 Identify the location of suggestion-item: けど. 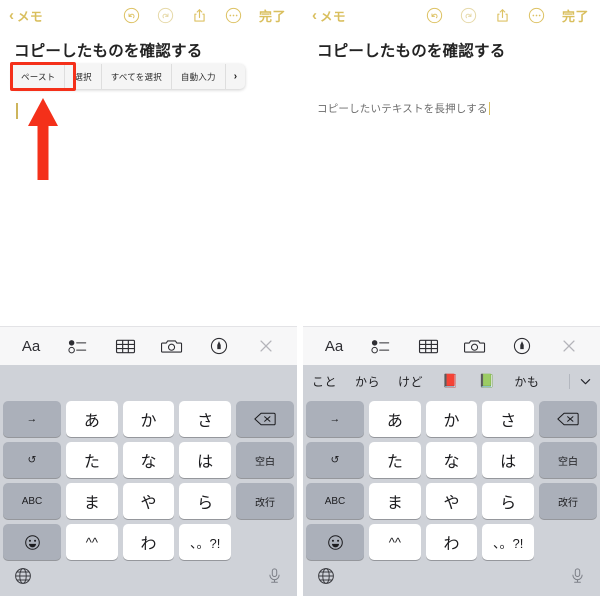
(410, 381).